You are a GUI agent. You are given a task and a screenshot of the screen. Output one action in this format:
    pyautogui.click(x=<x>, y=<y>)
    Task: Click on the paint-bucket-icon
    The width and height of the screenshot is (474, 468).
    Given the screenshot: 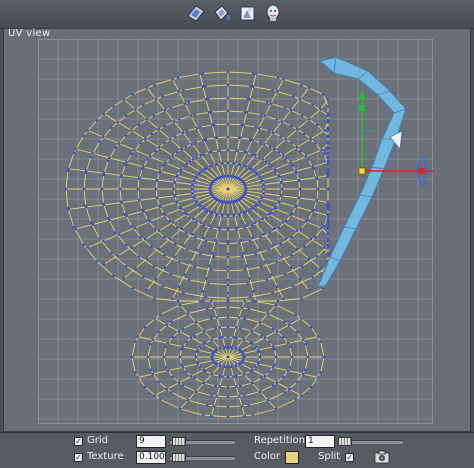 What is the action you would take?
    pyautogui.click(x=222, y=13)
    